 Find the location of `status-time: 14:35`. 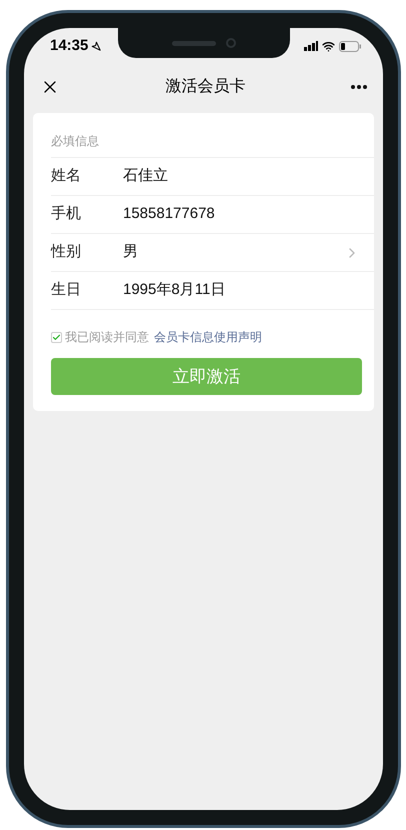

status-time: 14:35 is located at coordinates (69, 46).